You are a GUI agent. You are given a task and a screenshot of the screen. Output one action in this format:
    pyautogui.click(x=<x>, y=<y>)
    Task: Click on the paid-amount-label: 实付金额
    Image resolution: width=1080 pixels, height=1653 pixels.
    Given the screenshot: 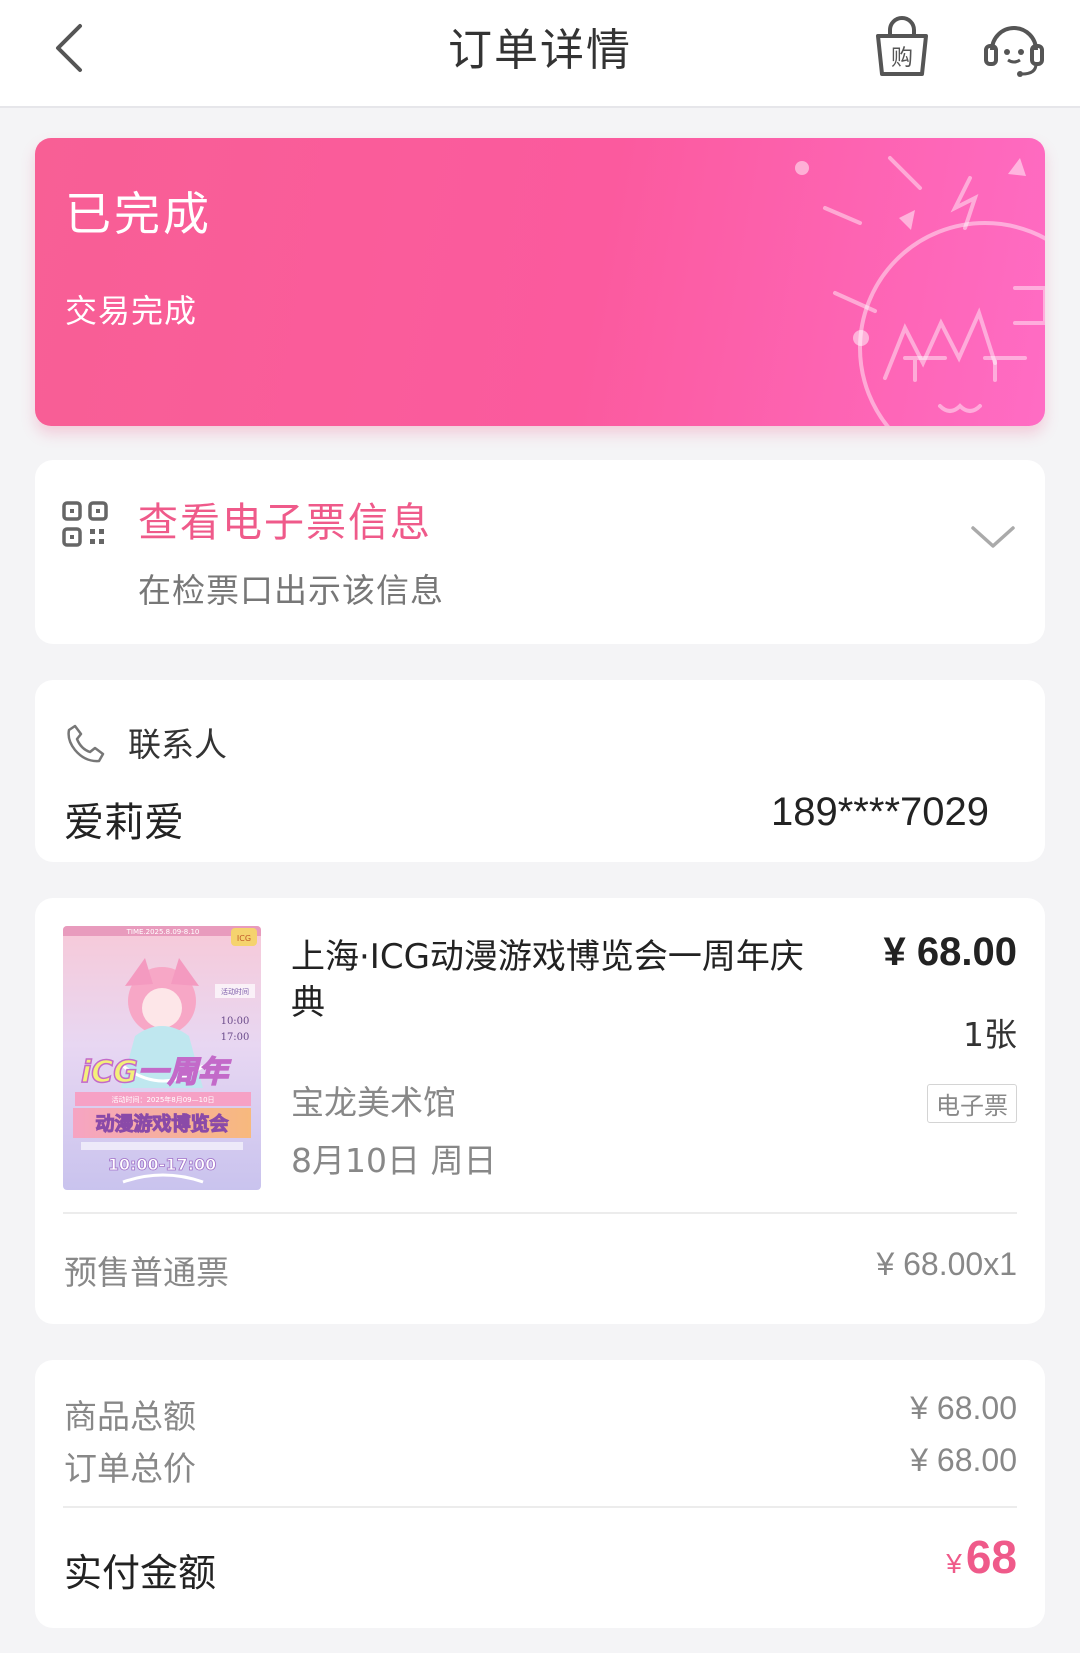 What is the action you would take?
    pyautogui.click(x=140, y=1573)
    